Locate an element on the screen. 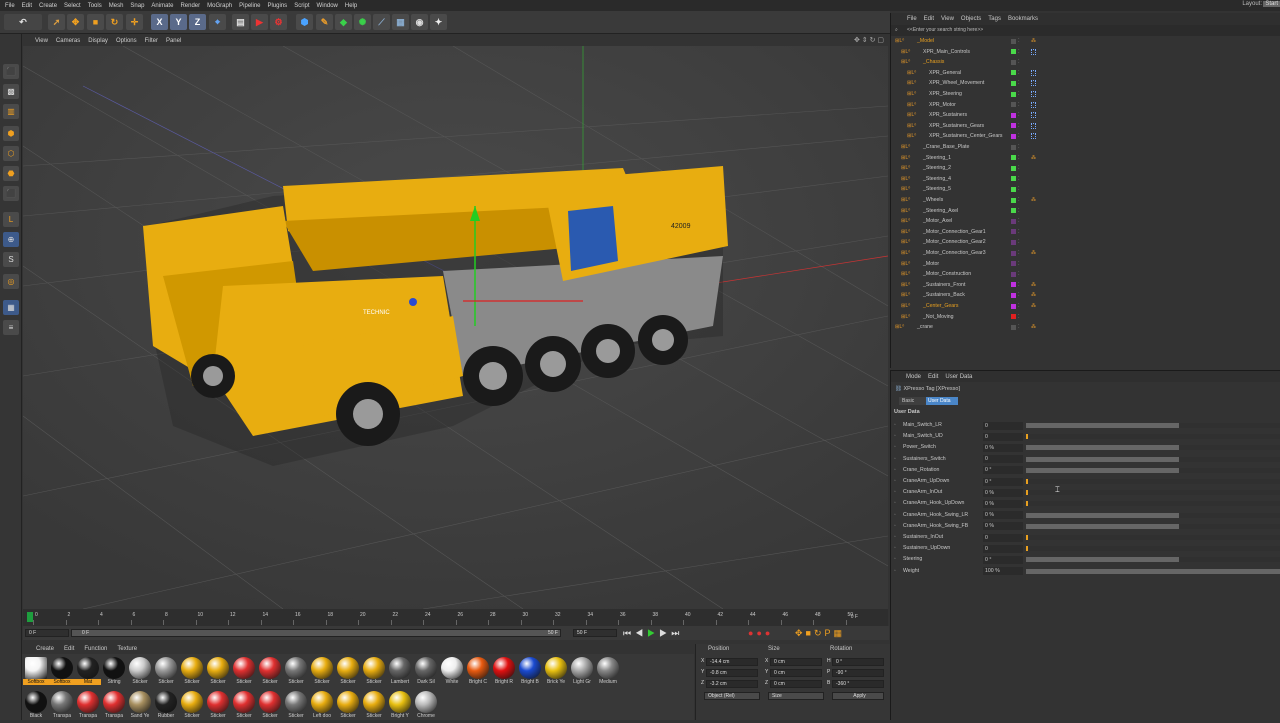  material-swatch: Light Gr is located at coordinates (582, 672).